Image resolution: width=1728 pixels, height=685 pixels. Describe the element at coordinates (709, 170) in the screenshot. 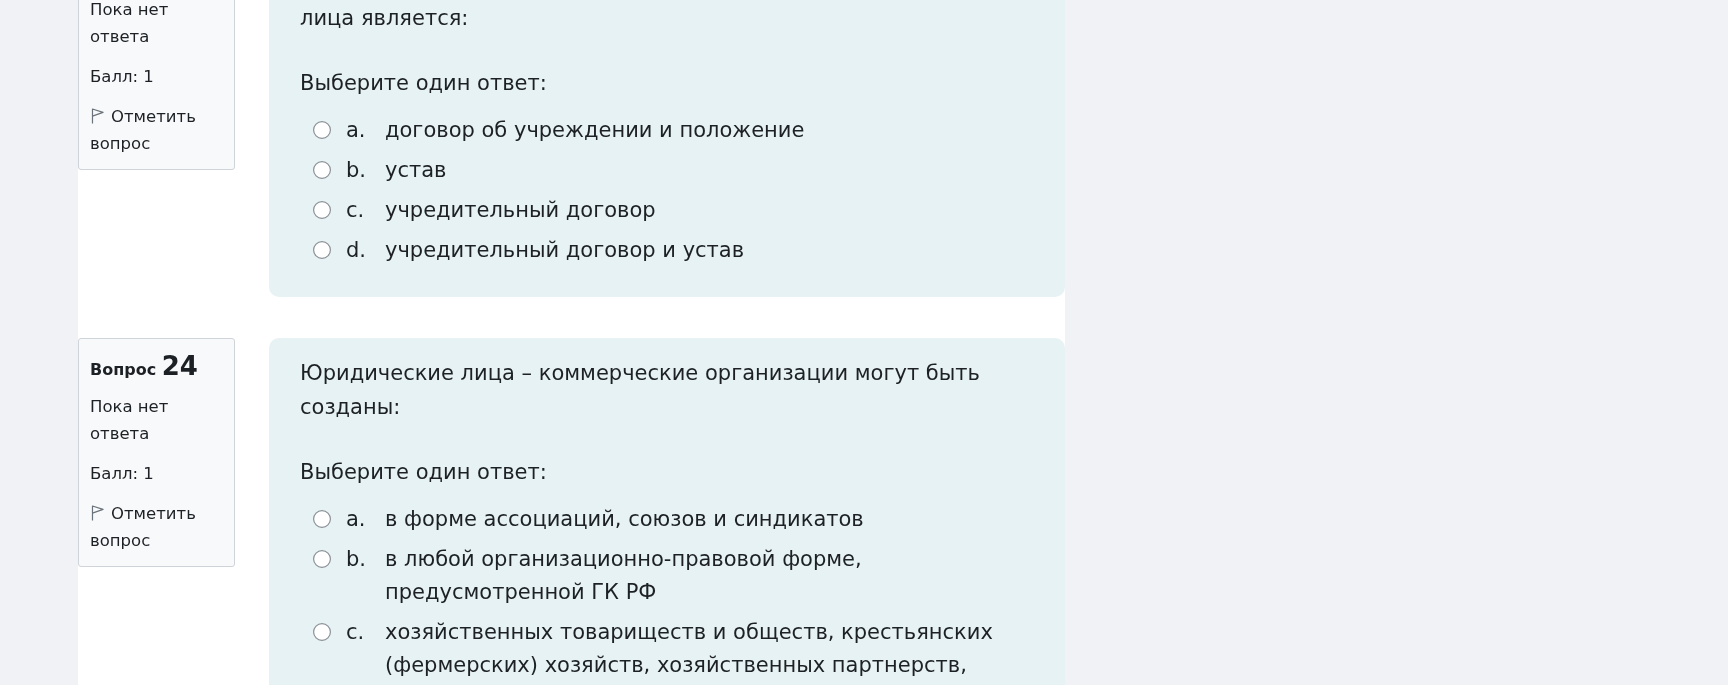

I see `answer-label: устав` at that location.